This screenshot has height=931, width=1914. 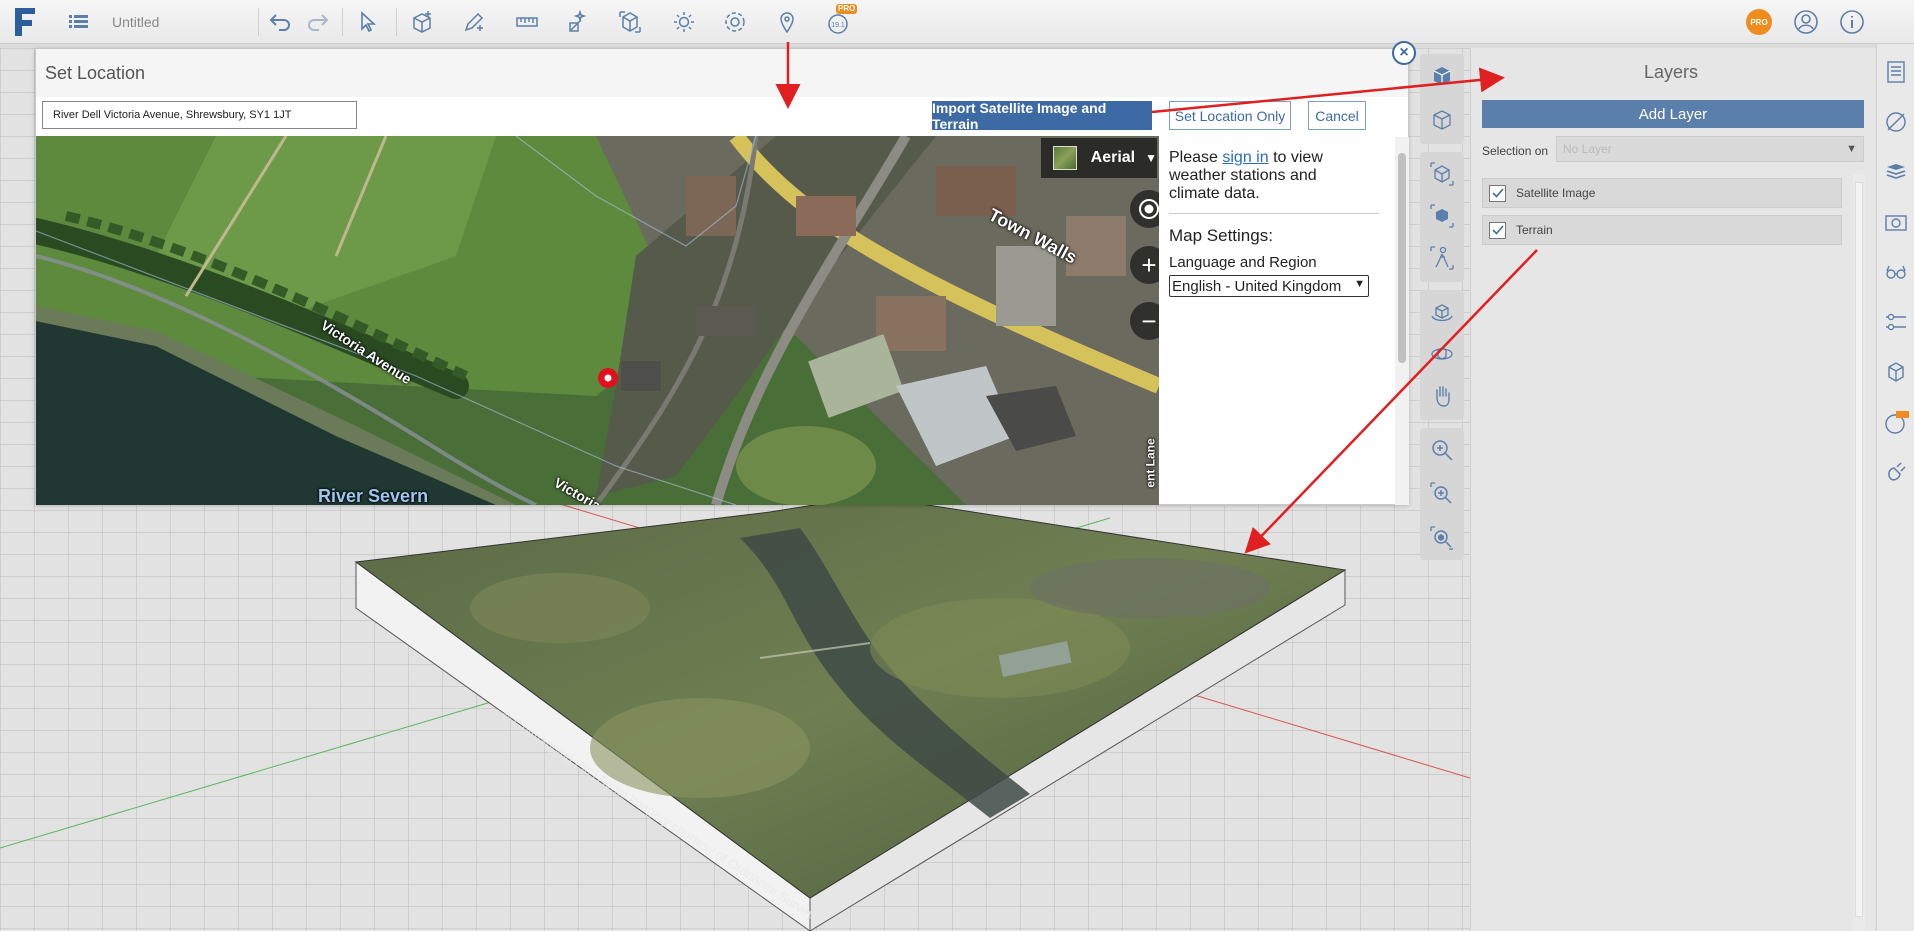 What do you see at coordinates (474, 22) in the screenshot?
I see `pencil-icon` at bounding box center [474, 22].